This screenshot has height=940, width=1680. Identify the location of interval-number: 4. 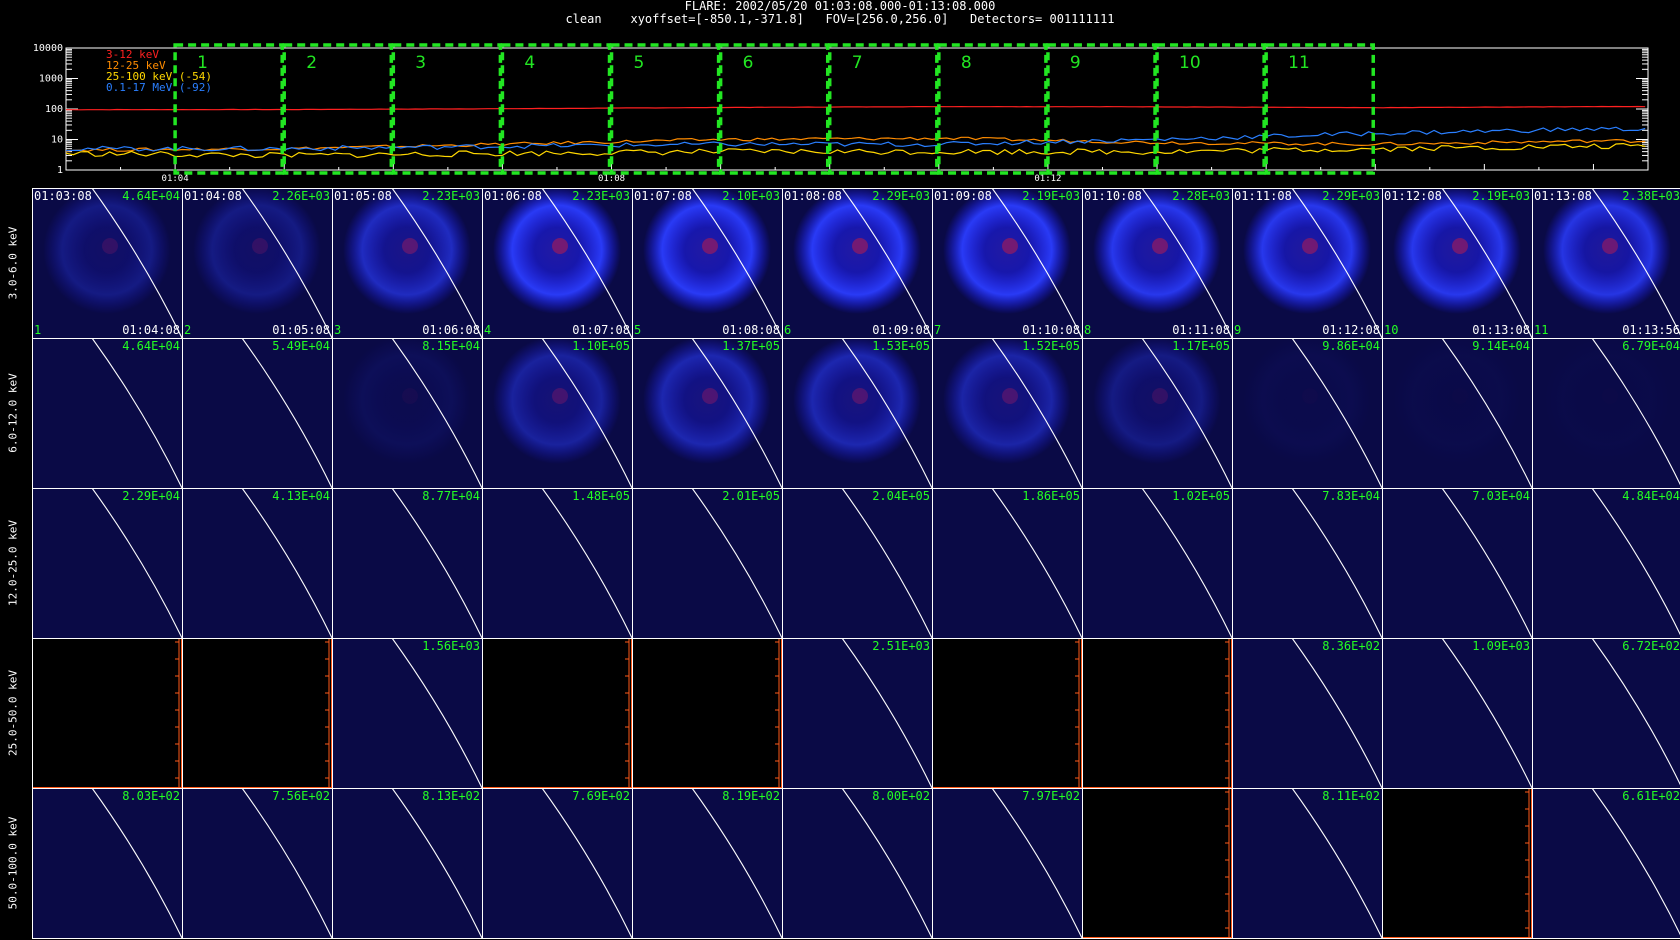
(529, 63).